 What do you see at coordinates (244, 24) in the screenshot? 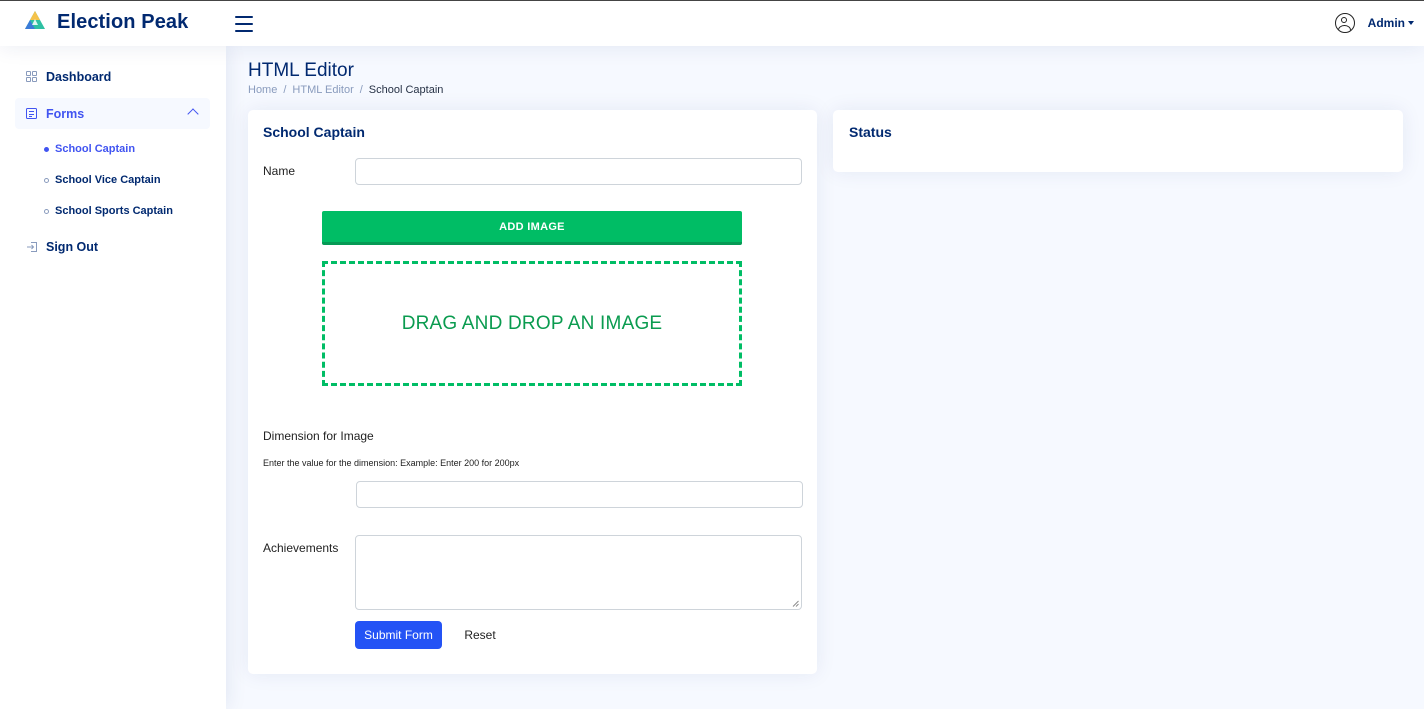
I see `hamburger-icon` at bounding box center [244, 24].